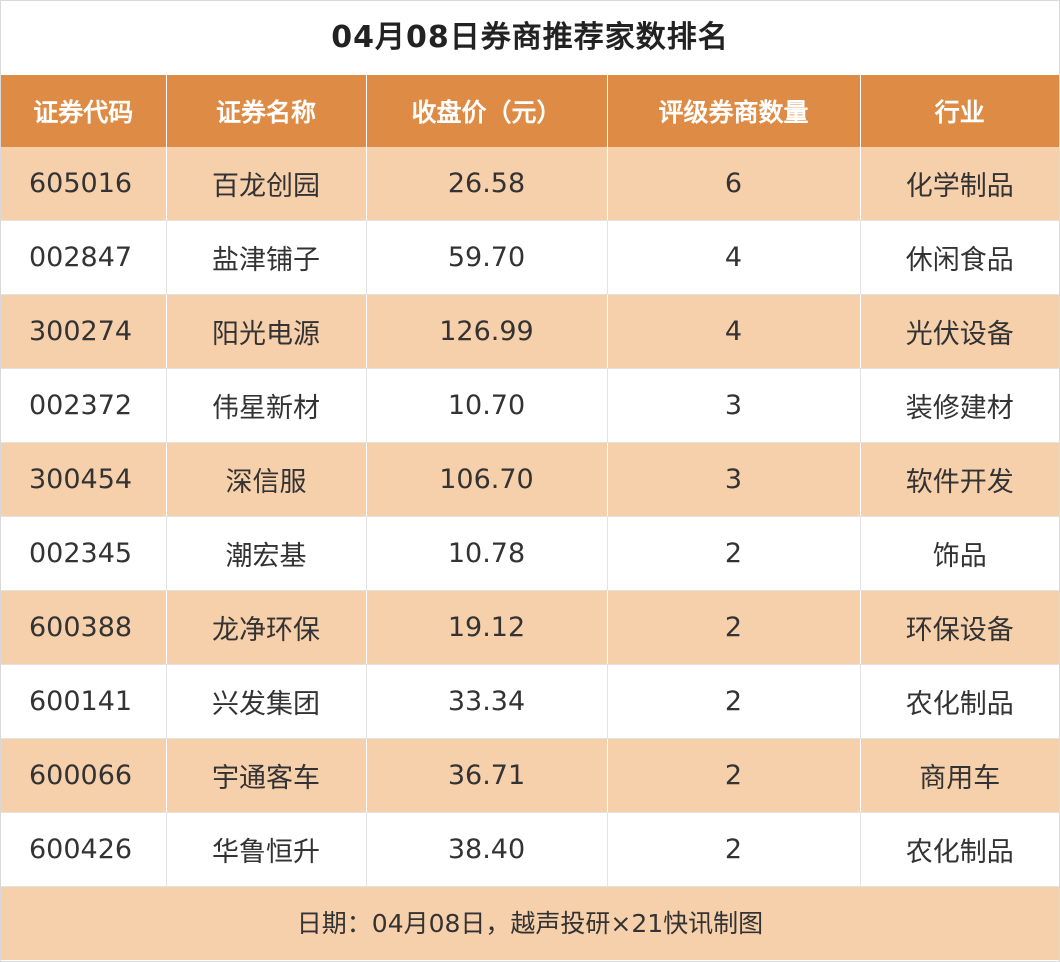 The image size is (1060, 962). What do you see at coordinates (959, 627) in the screenshot?
I see `cell-industry: 环保设备` at bounding box center [959, 627].